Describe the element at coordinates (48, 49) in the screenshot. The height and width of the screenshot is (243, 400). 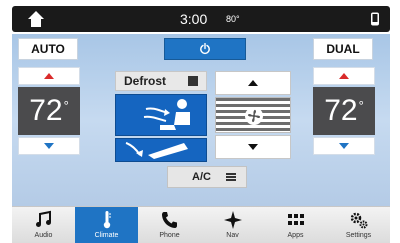
I see `auto-button: AUTO` at that location.